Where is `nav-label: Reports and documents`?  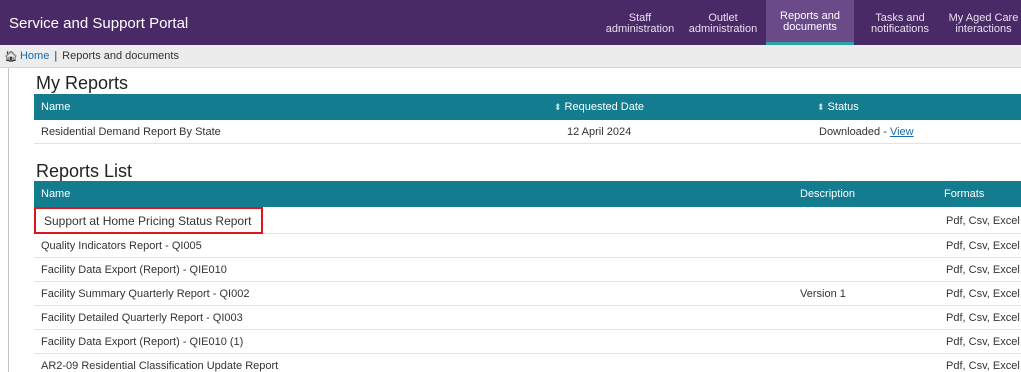
nav-label: Reports and documents is located at coordinates (810, 21).